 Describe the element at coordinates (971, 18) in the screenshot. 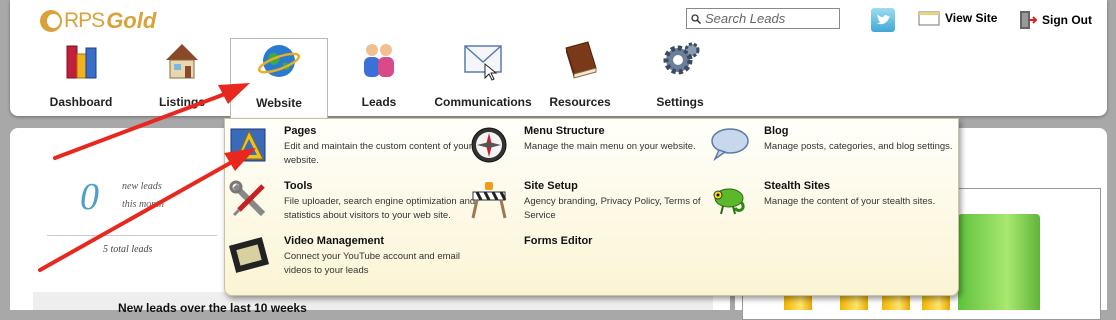

I see `view-site-label: View Site` at that location.